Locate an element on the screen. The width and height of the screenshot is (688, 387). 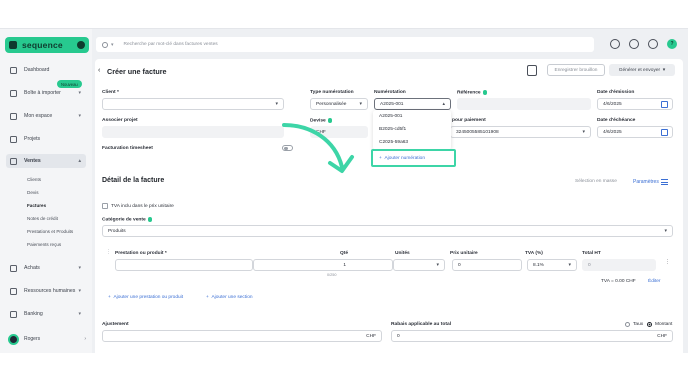
sidebar-item-my-space: Mon espace ▾ is located at coordinates (46, 116).